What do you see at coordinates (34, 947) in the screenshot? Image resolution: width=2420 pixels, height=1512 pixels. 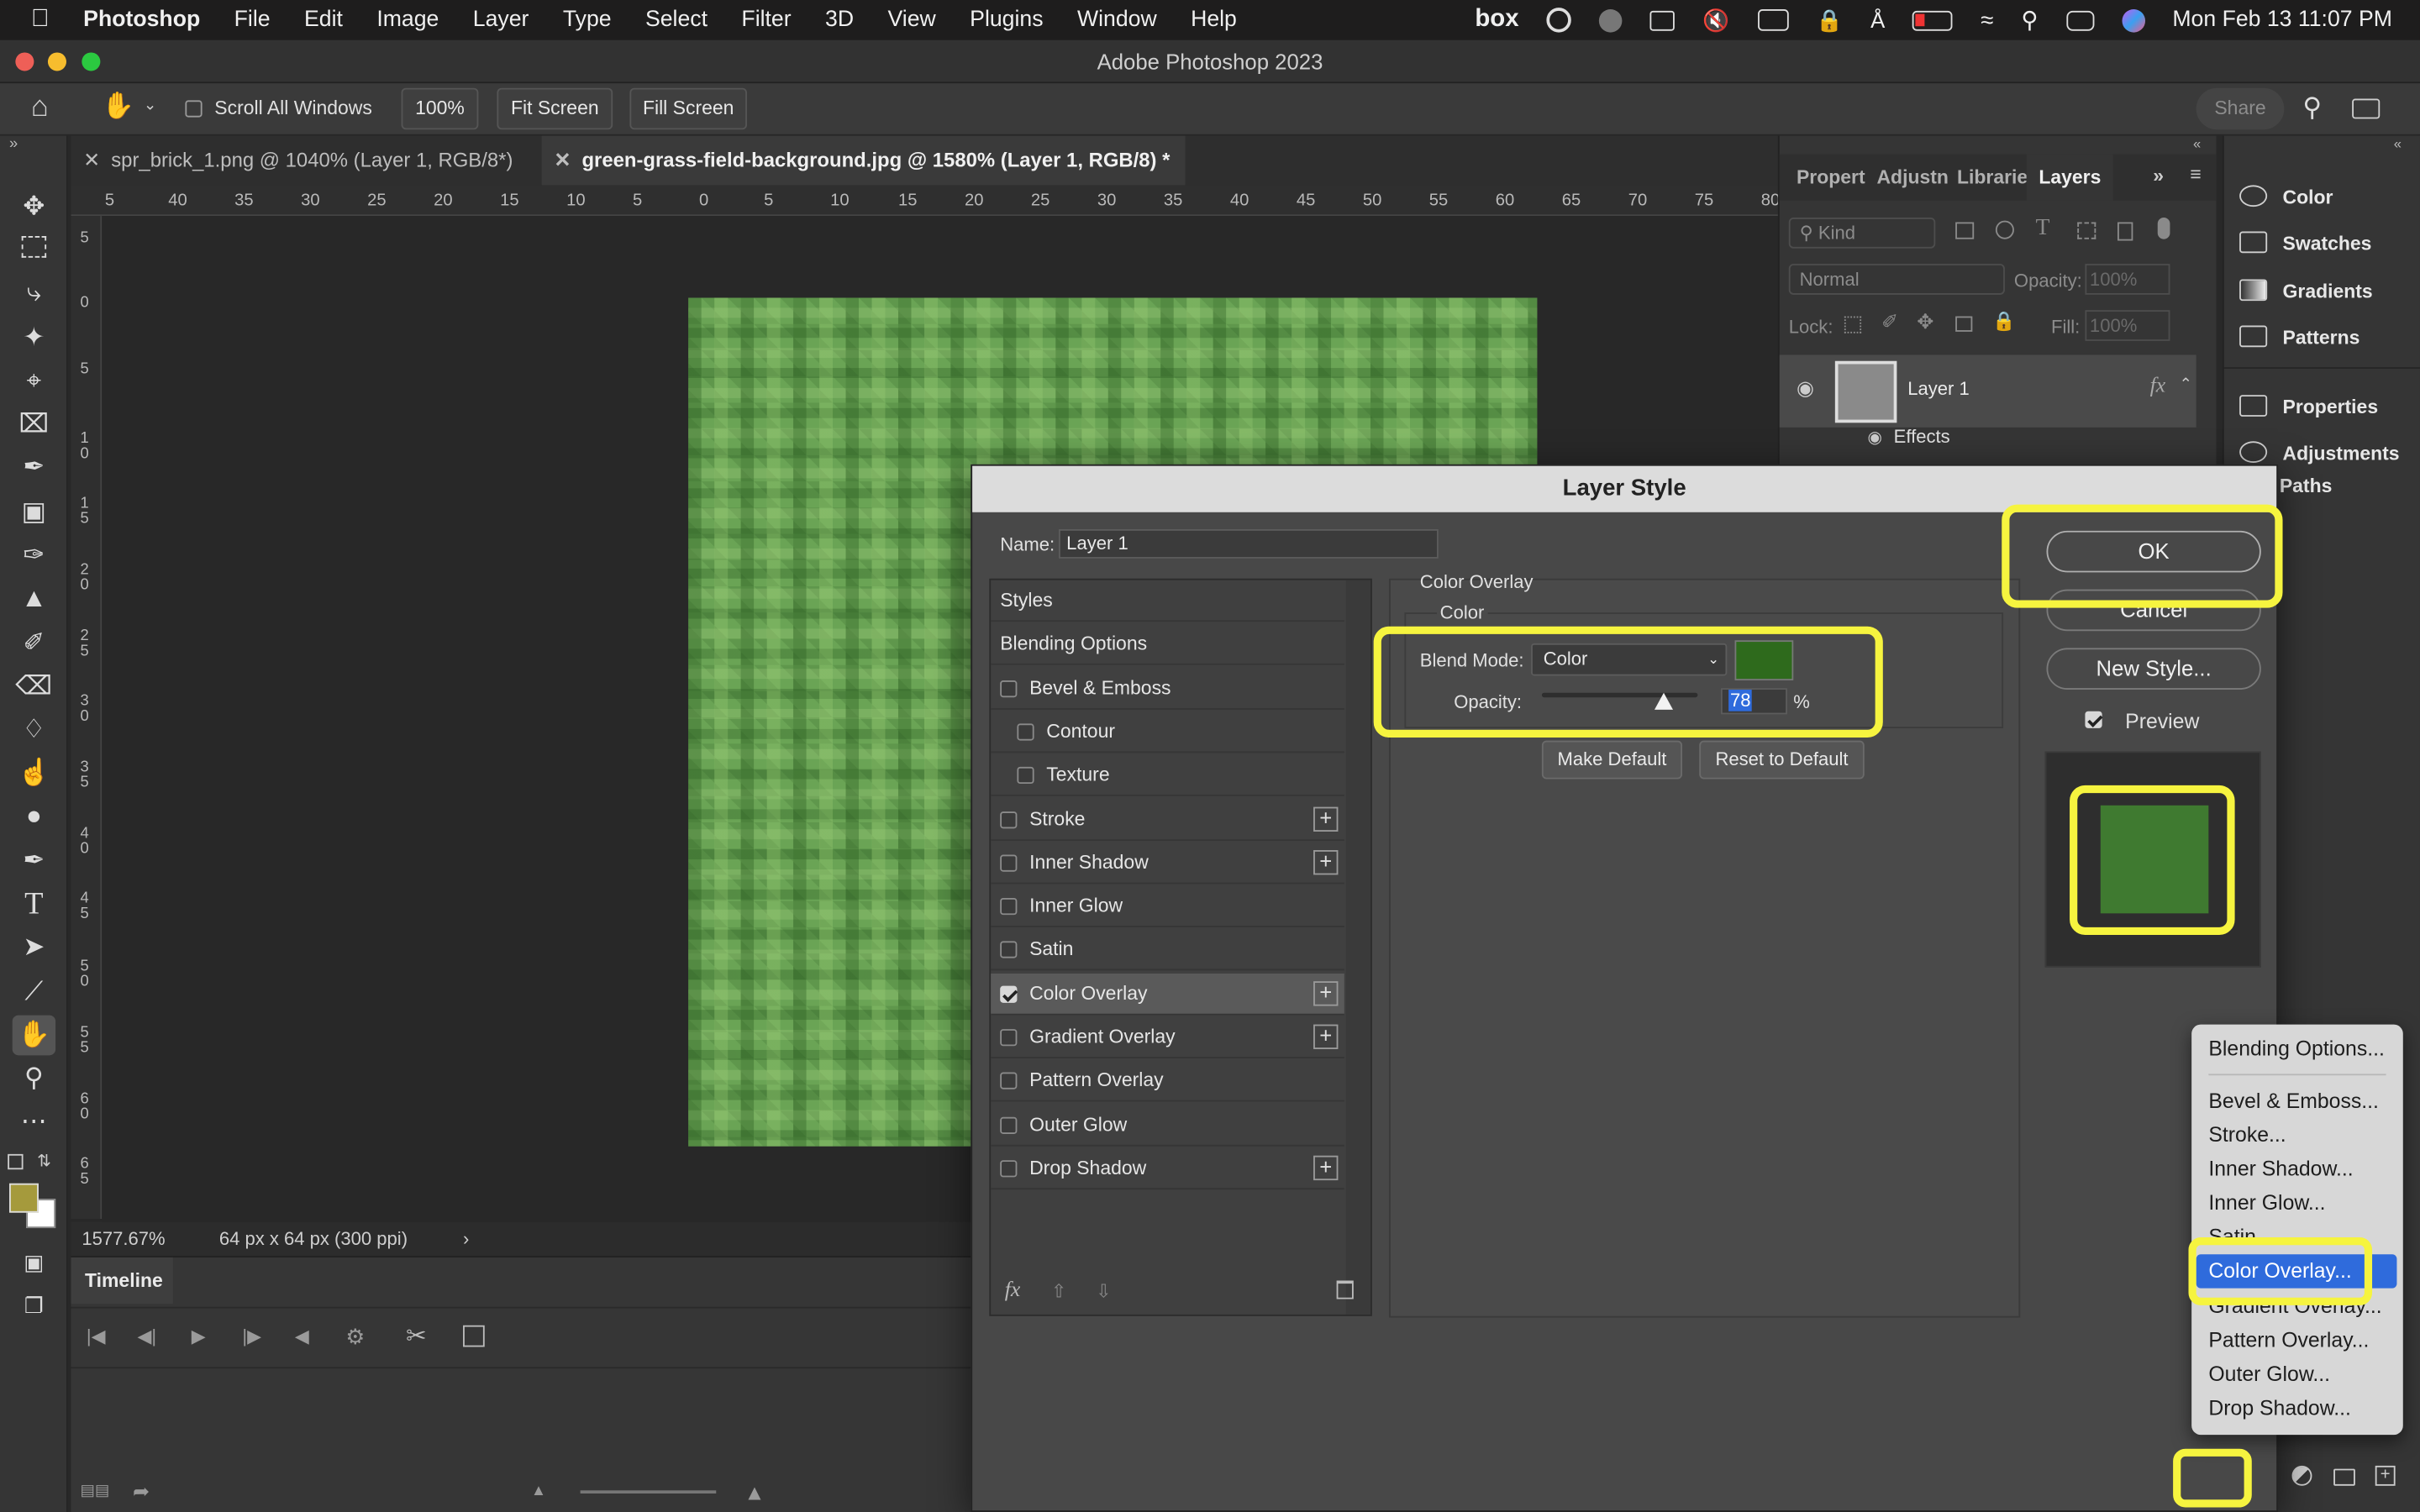 I see `path-selection-tool-icon: ➤` at bounding box center [34, 947].